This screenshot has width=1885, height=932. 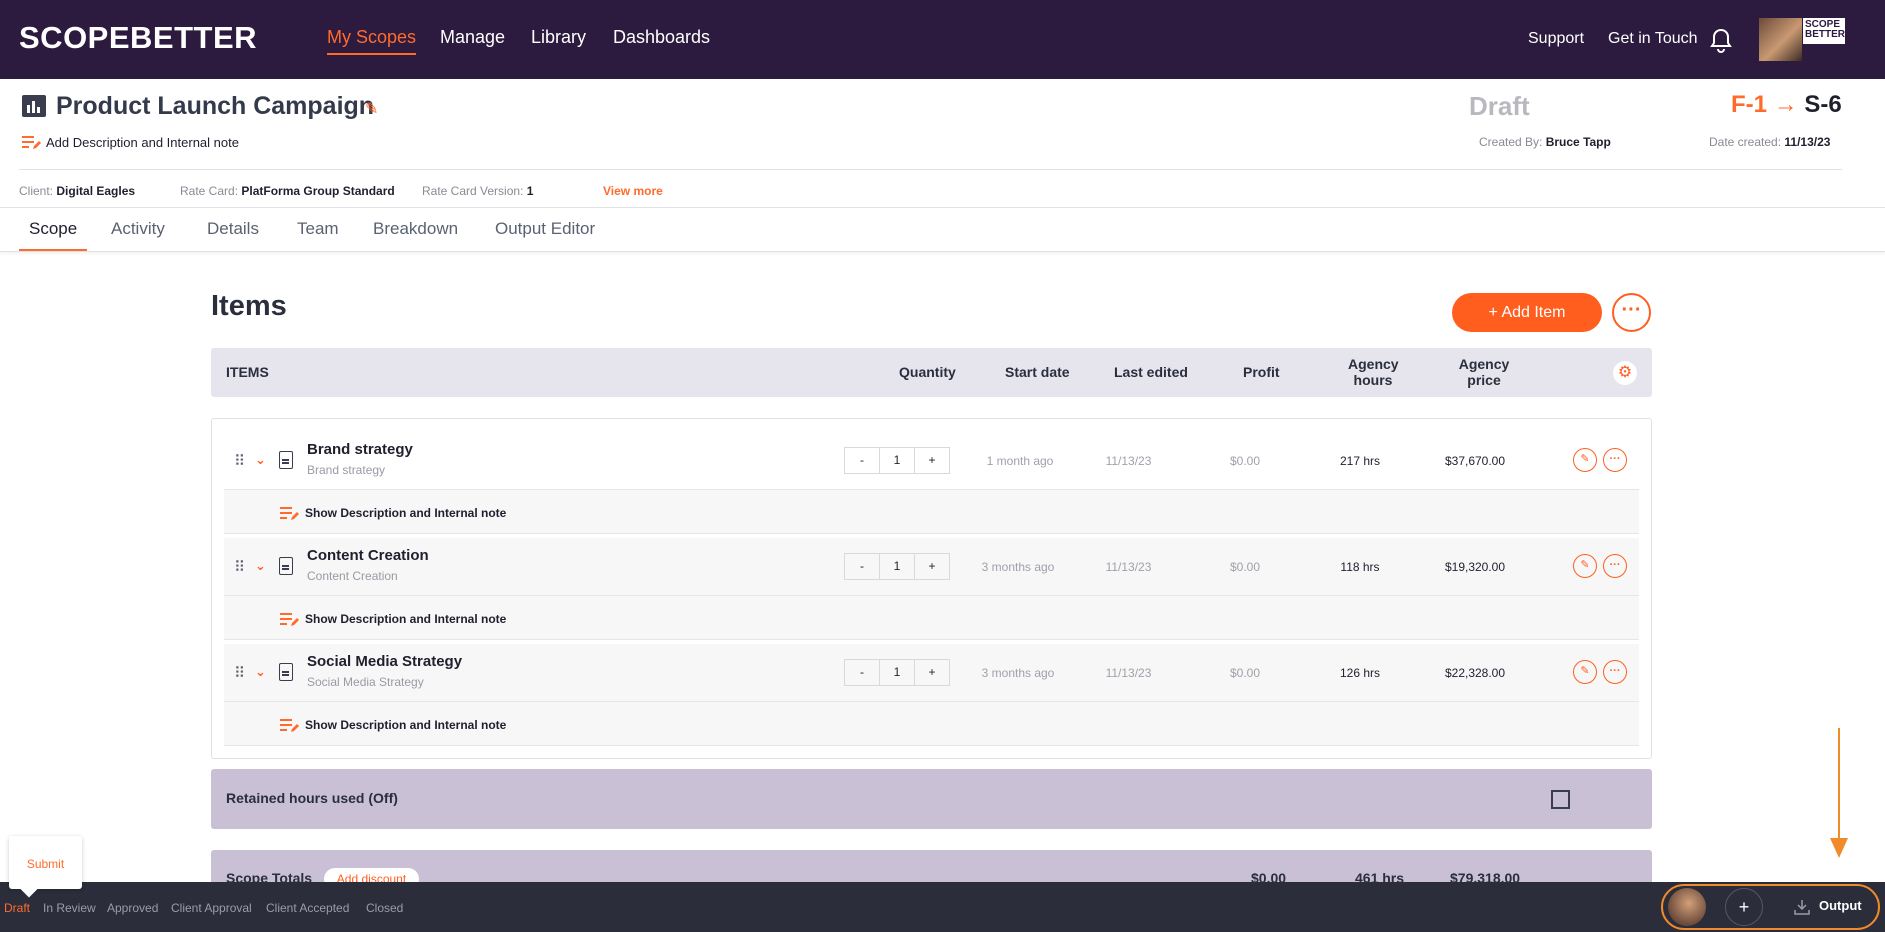 I want to click on status-step-closed: Closed, so click(x=384, y=908).